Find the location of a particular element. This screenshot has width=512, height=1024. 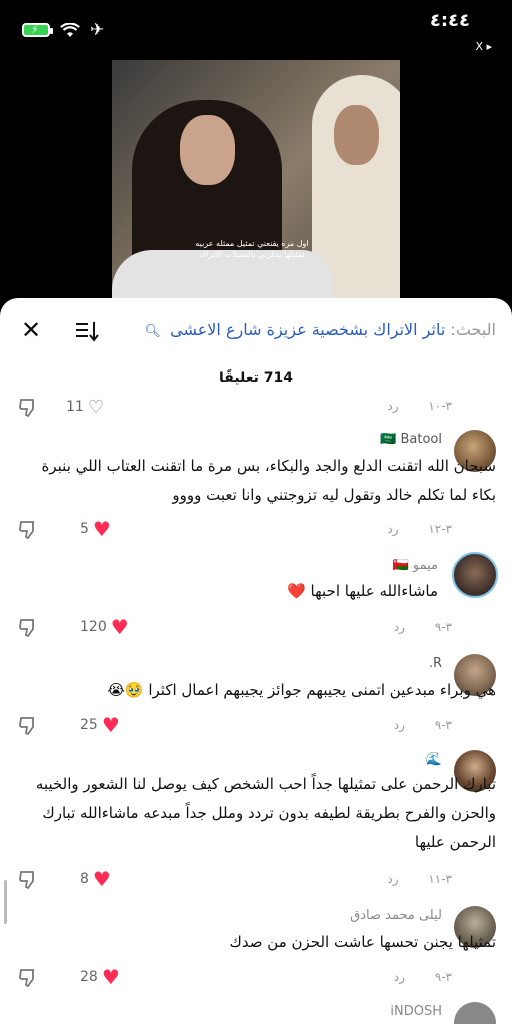

comment-date: ٣-١٢ is located at coordinates (440, 529).